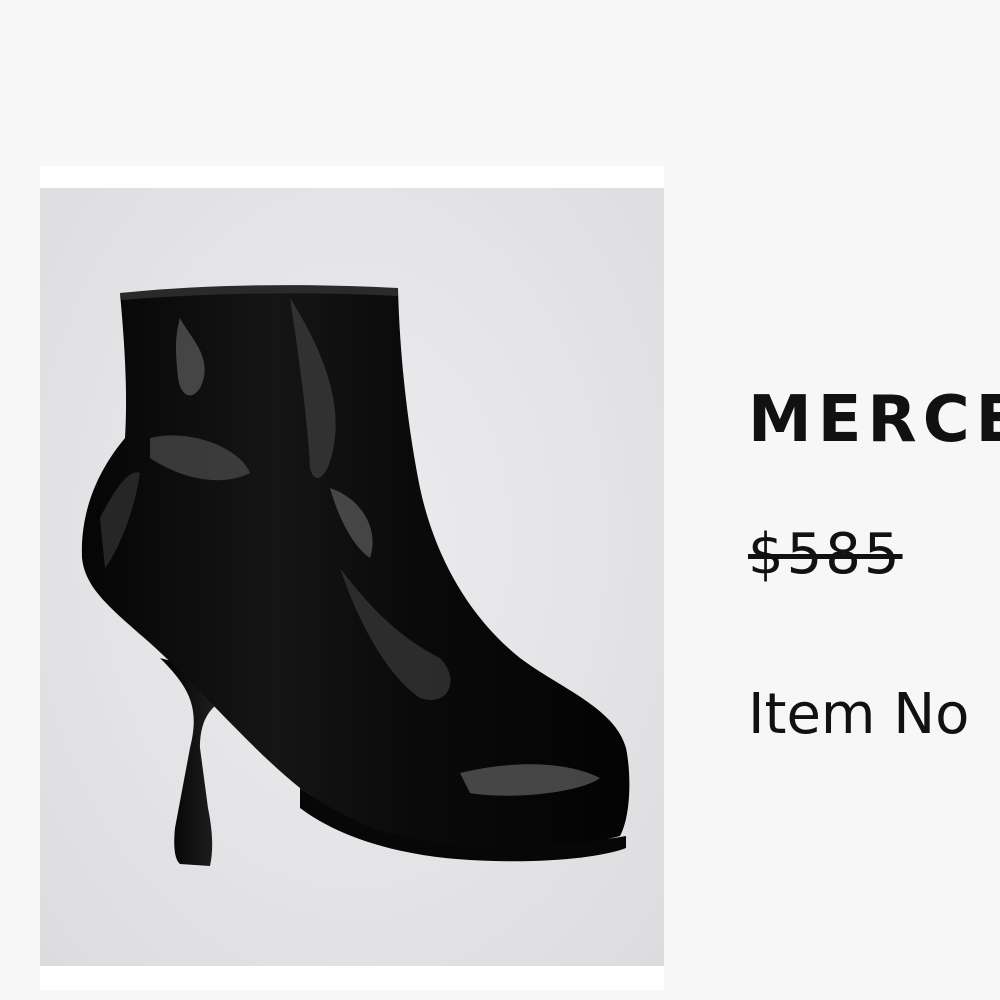  What do you see at coordinates (874, 420) in the screenshot?
I see `product-title: MERCE` at bounding box center [874, 420].